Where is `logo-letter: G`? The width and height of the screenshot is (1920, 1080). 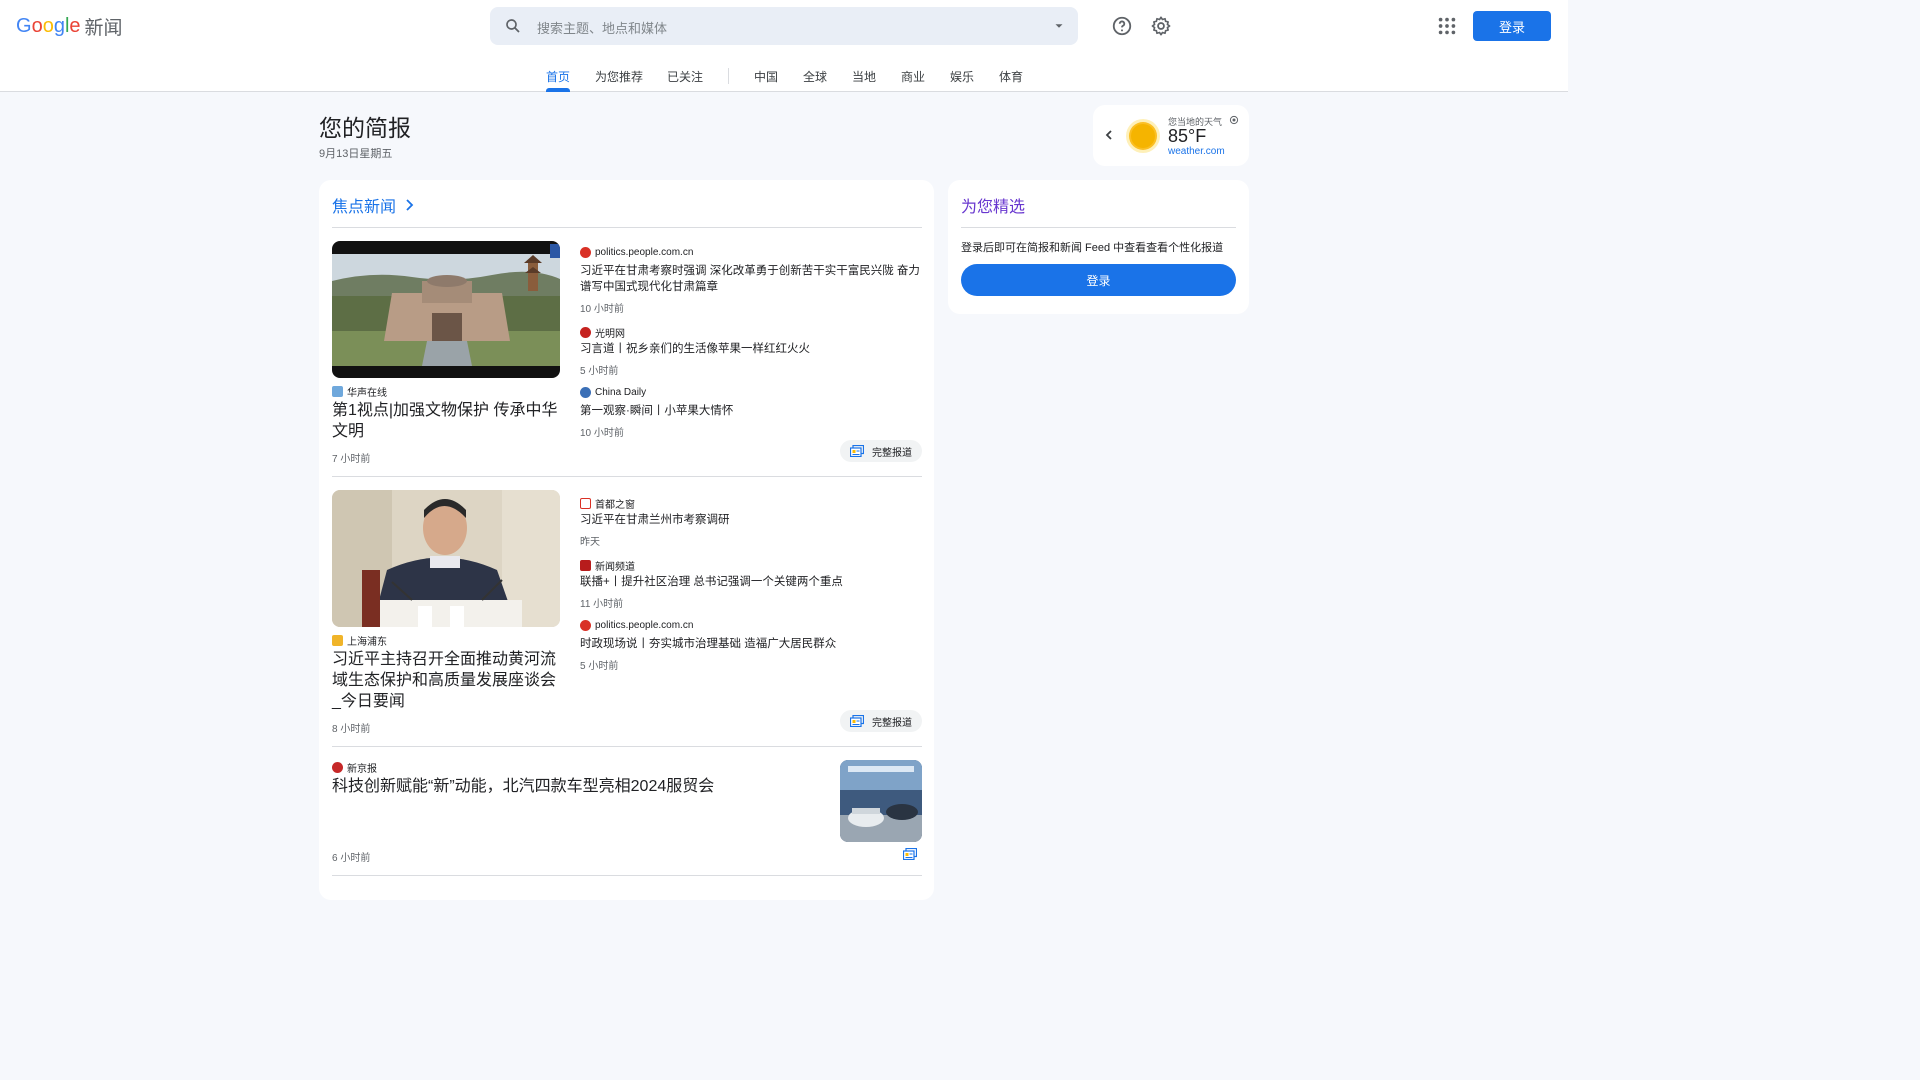 logo-letter: G is located at coordinates (24, 25).